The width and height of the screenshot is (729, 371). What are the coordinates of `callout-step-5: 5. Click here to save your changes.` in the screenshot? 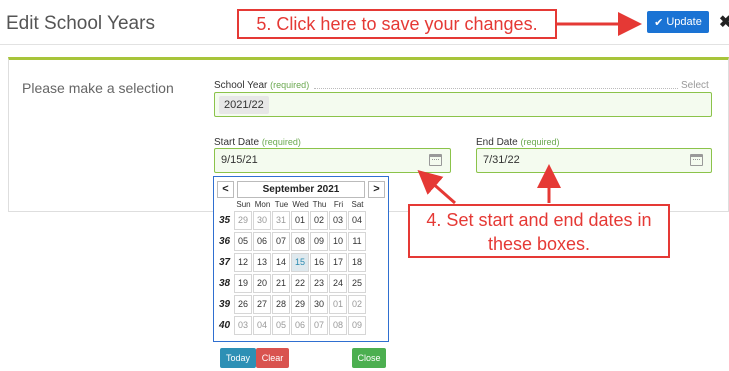 It's located at (397, 24).